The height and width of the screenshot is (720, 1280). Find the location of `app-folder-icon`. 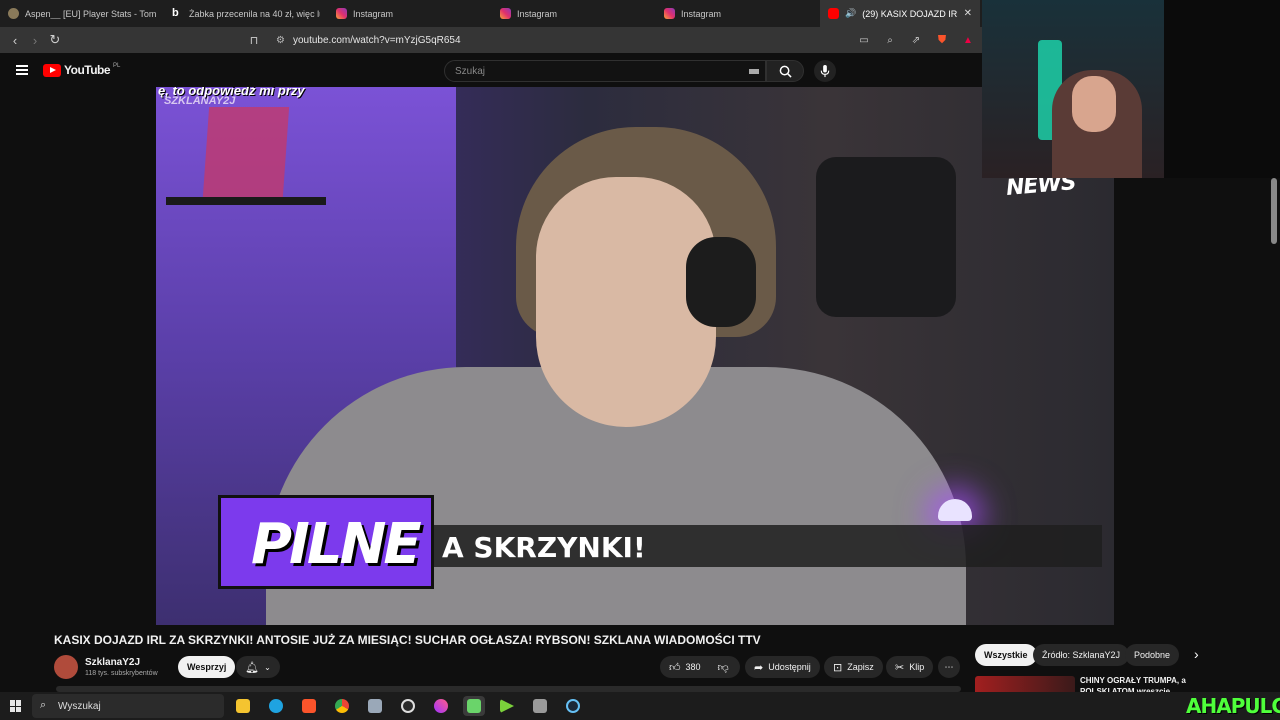

app-folder-icon is located at coordinates (375, 706).